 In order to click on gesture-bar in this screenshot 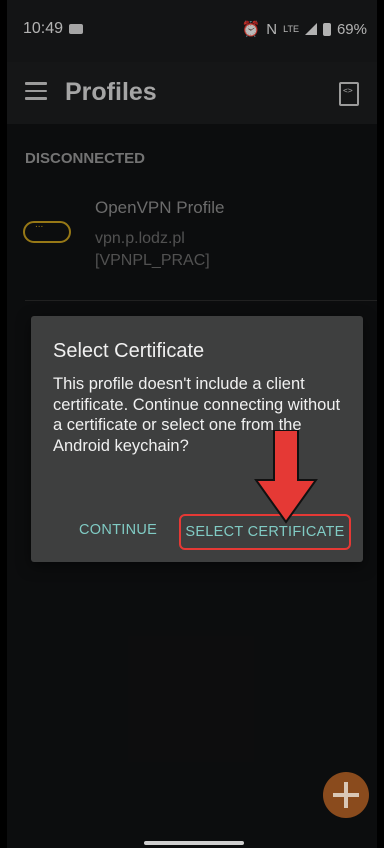, I will do `click(194, 843)`.